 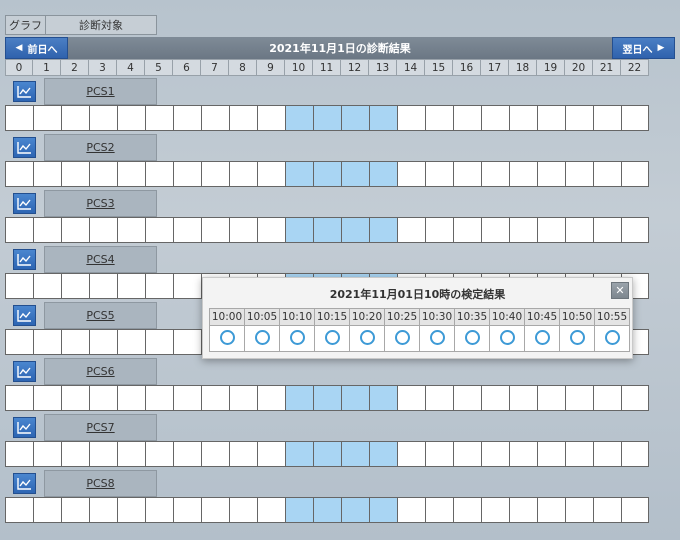 What do you see at coordinates (100, 147) in the screenshot?
I see `device-link: PCS2` at bounding box center [100, 147].